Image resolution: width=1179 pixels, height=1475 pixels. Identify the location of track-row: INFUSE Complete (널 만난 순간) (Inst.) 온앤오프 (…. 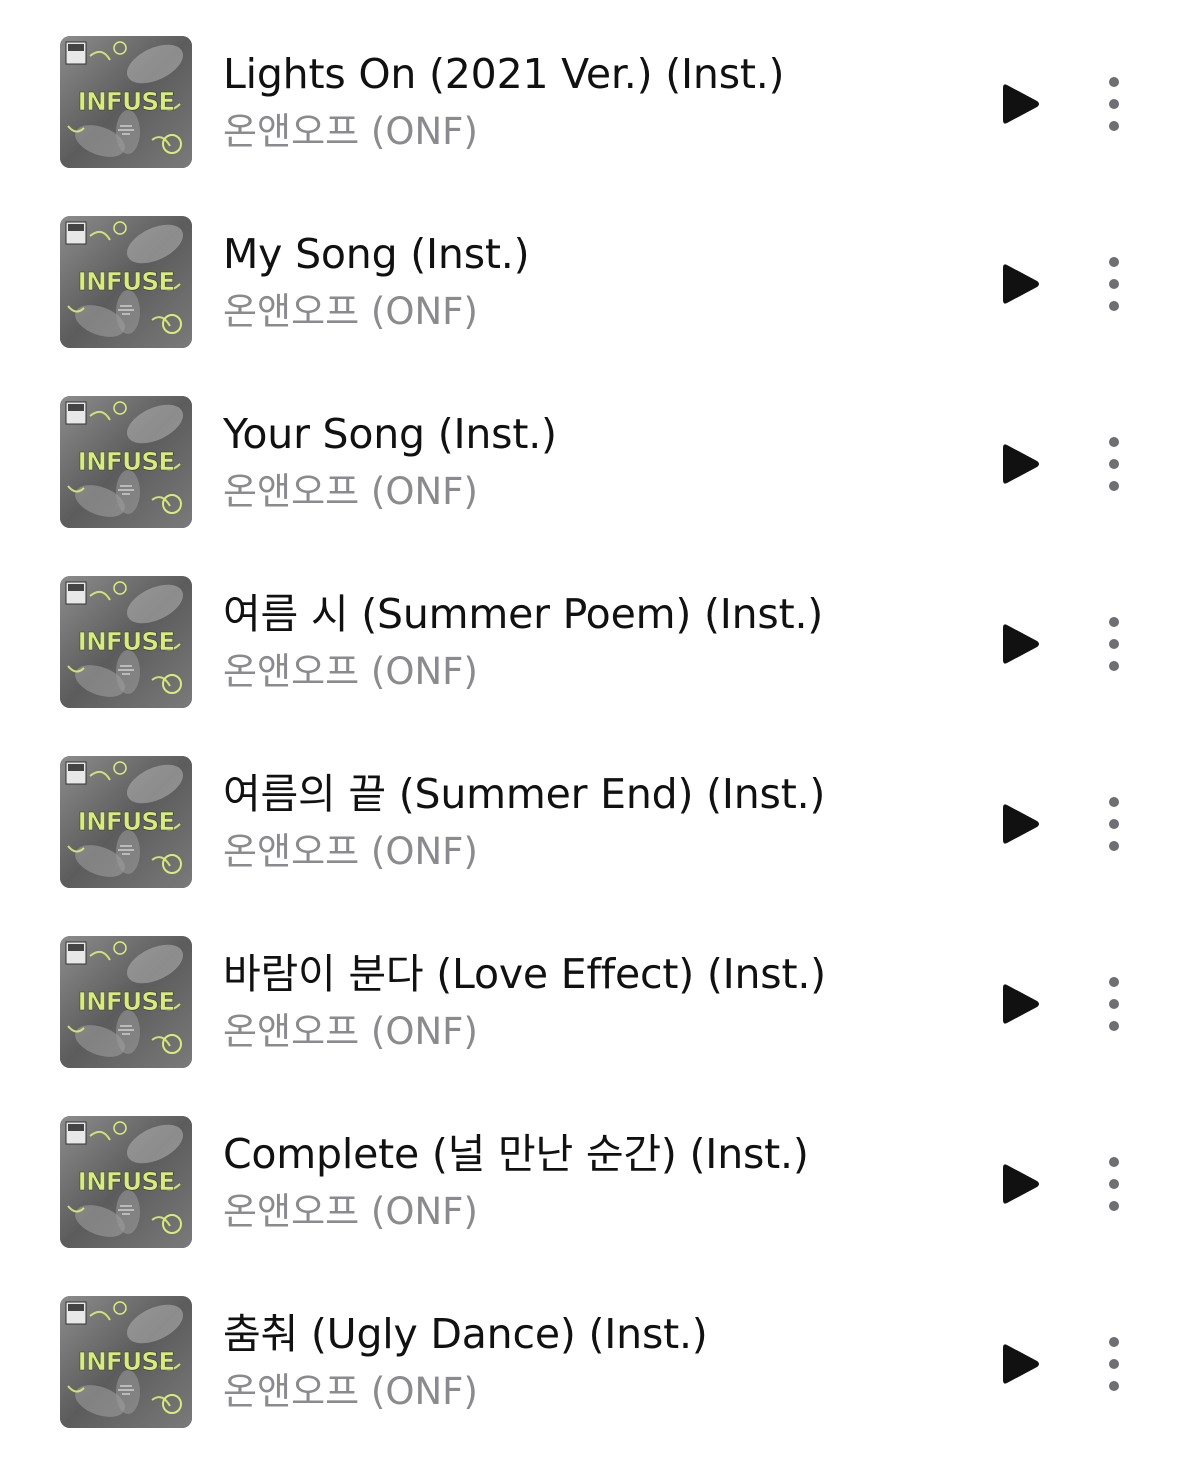
(589, 1170).